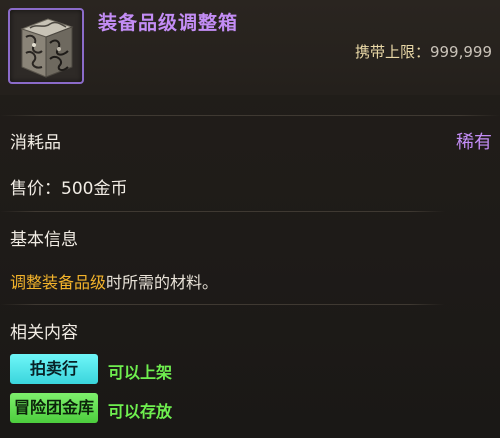  I want to click on item-name: 装备品级调整箱, so click(168, 23).